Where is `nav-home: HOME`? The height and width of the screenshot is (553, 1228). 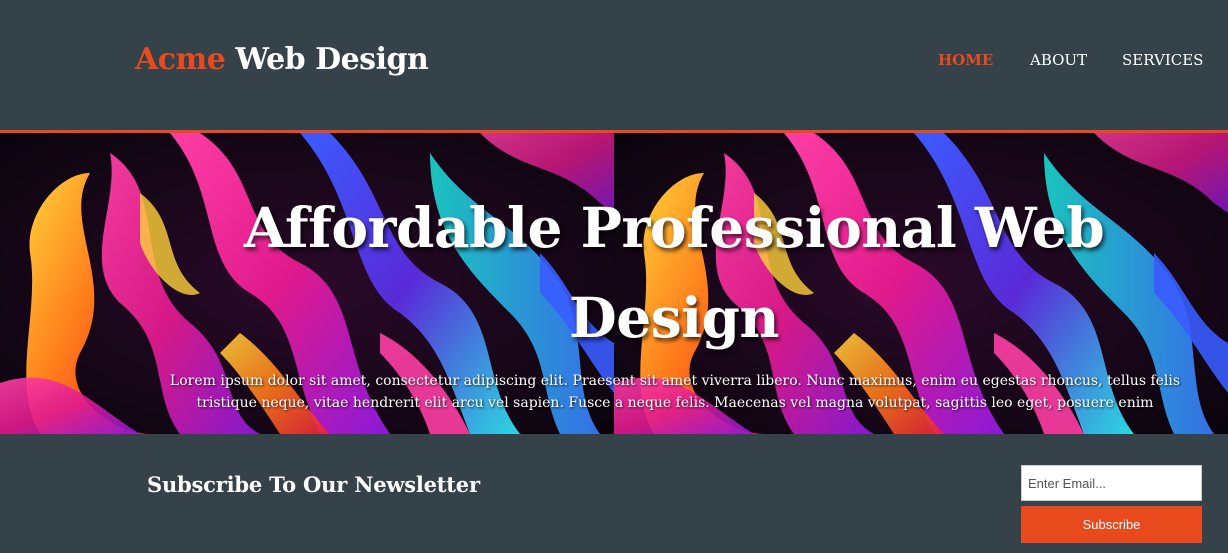 nav-home: HOME is located at coordinates (965, 60).